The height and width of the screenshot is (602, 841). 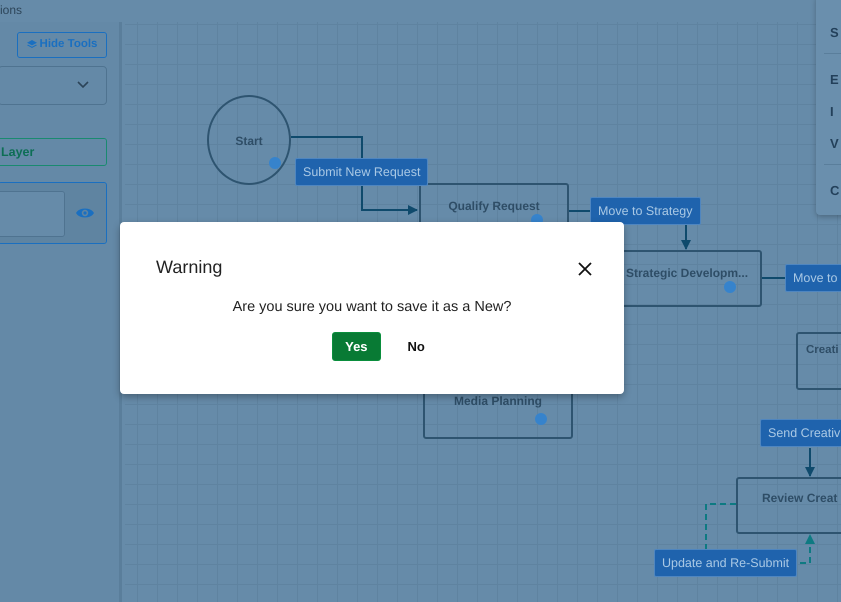 I want to click on process-node: Creati, so click(x=818, y=361).